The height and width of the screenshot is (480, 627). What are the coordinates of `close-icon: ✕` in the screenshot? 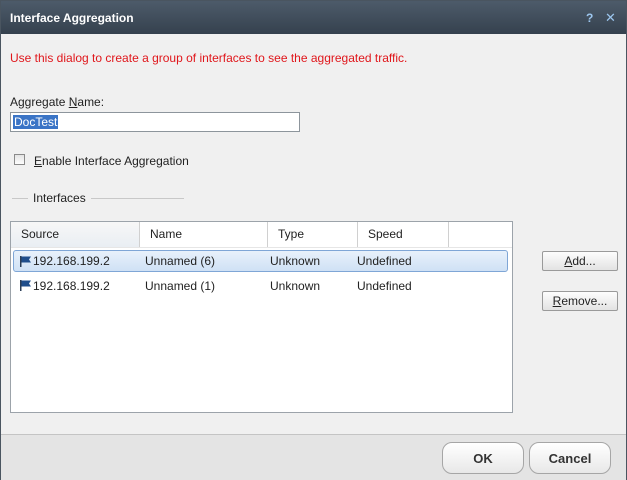 It's located at (610, 18).